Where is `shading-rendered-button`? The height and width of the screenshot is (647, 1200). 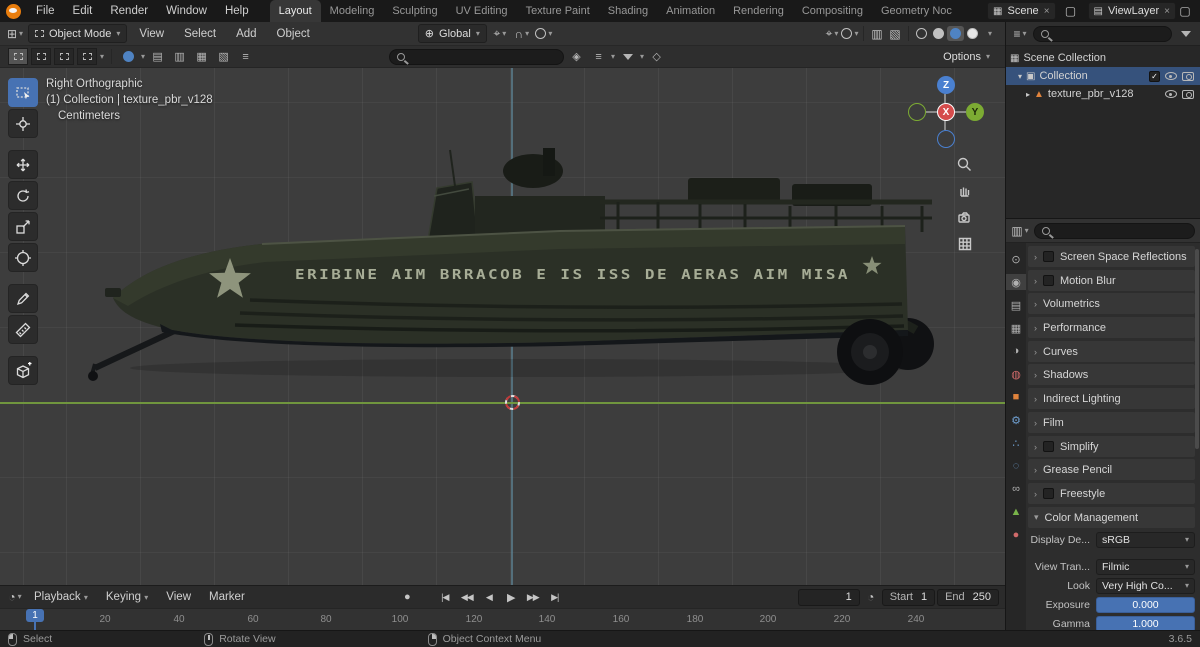
shading-rendered-button is located at coordinates (972, 33).